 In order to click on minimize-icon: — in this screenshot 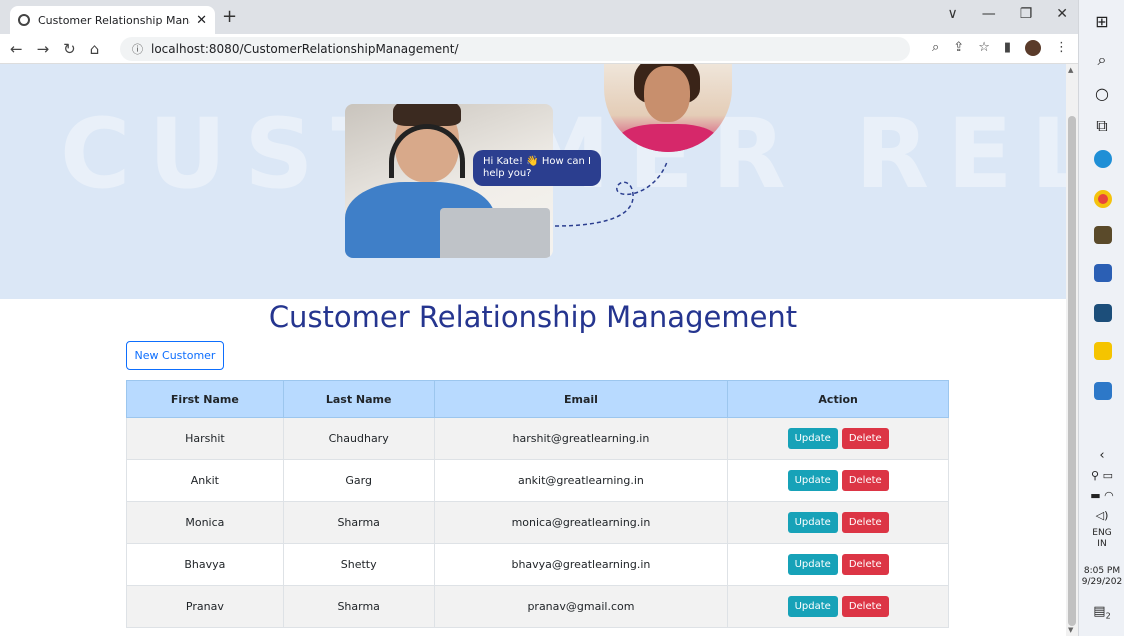, I will do `click(989, 14)`.